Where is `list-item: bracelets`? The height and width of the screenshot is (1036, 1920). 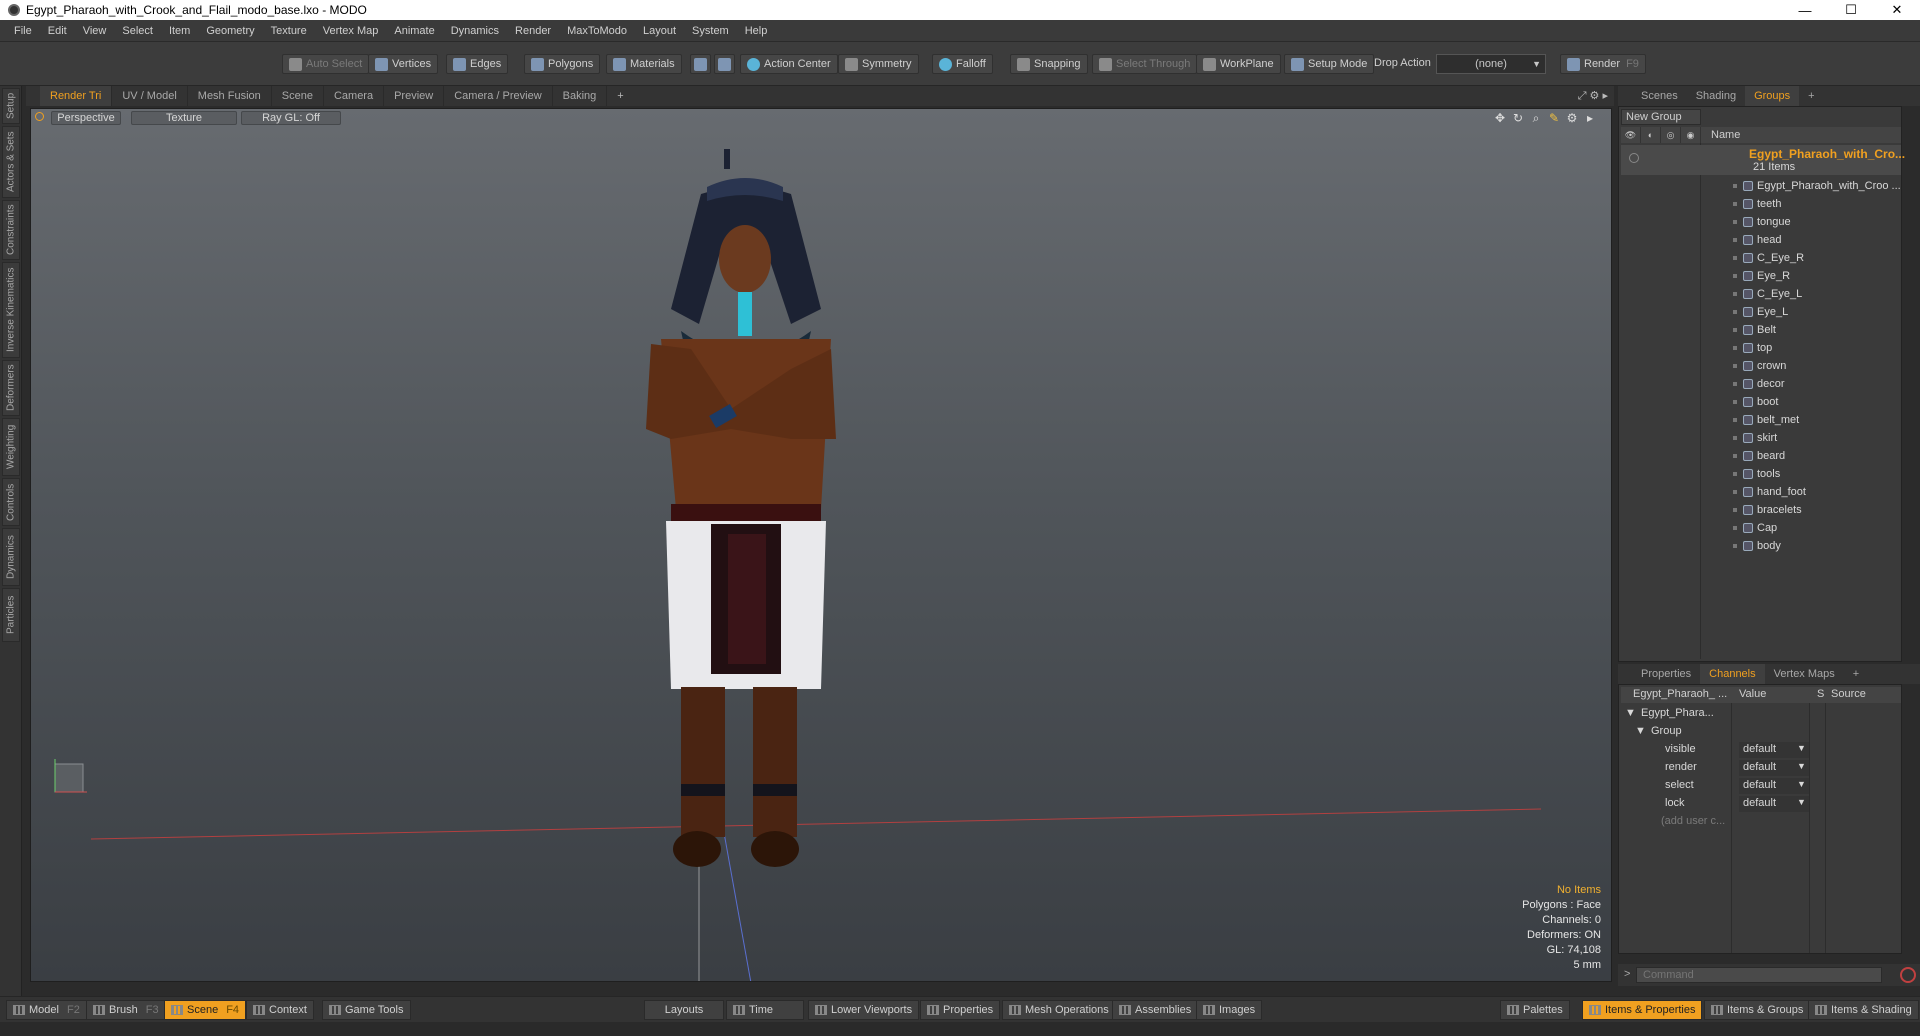
list-item: bracelets is located at coordinates (1761, 510).